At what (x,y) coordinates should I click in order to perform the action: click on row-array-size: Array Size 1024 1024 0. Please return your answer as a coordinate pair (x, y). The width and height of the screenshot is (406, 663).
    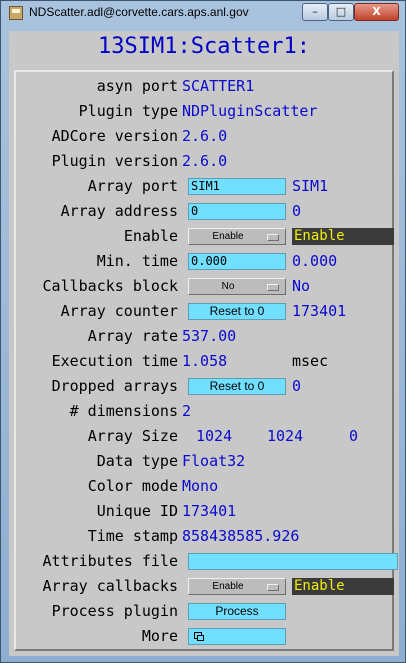
    Looking at the image, I should click on (208, 437).